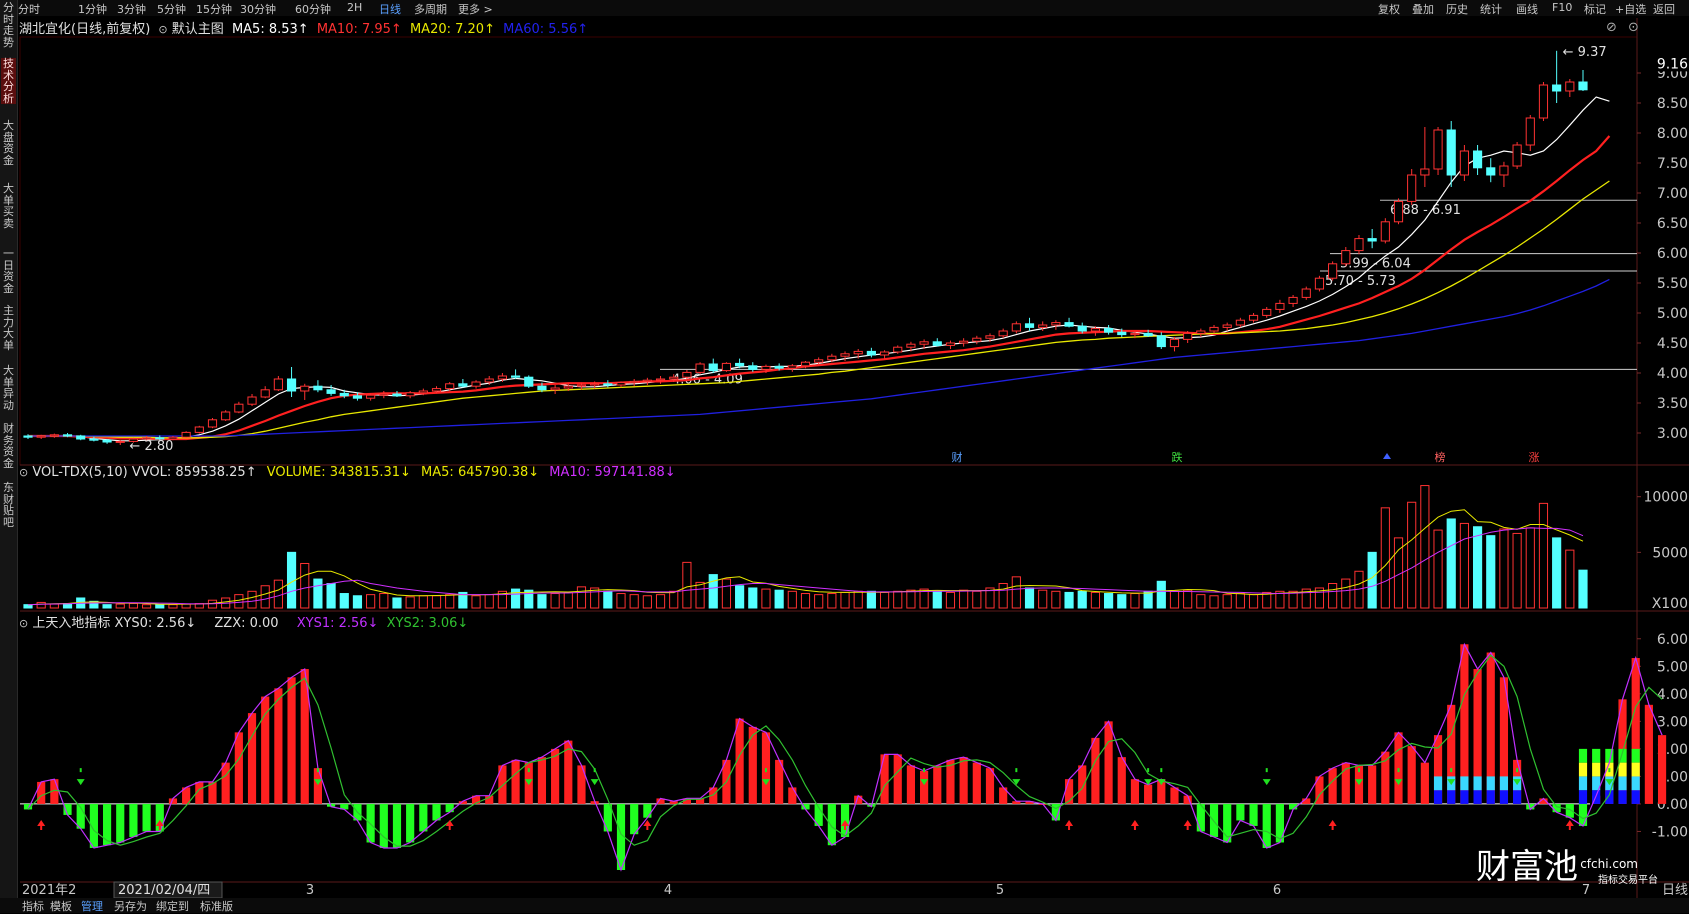 This screenshot has width=1689, height=914. I want to click on bottom-tab-0: 指标, so click(33, 906).